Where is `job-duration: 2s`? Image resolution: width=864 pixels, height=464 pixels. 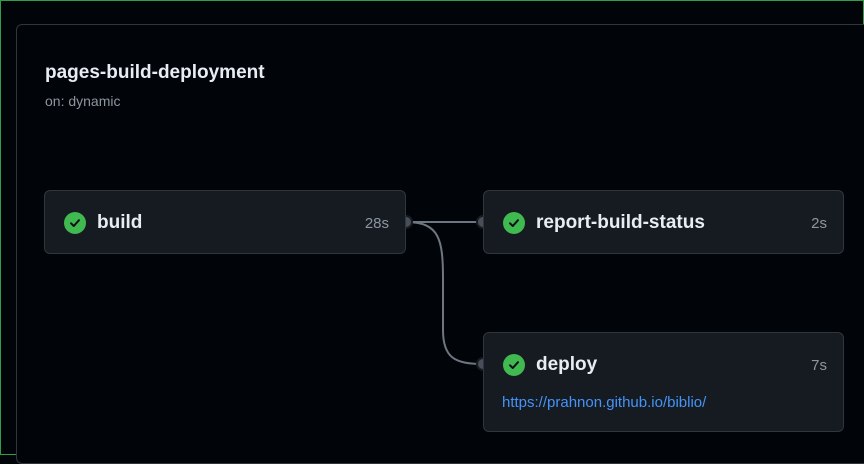 job-duration: 2s is located at coordinates (819, 223).